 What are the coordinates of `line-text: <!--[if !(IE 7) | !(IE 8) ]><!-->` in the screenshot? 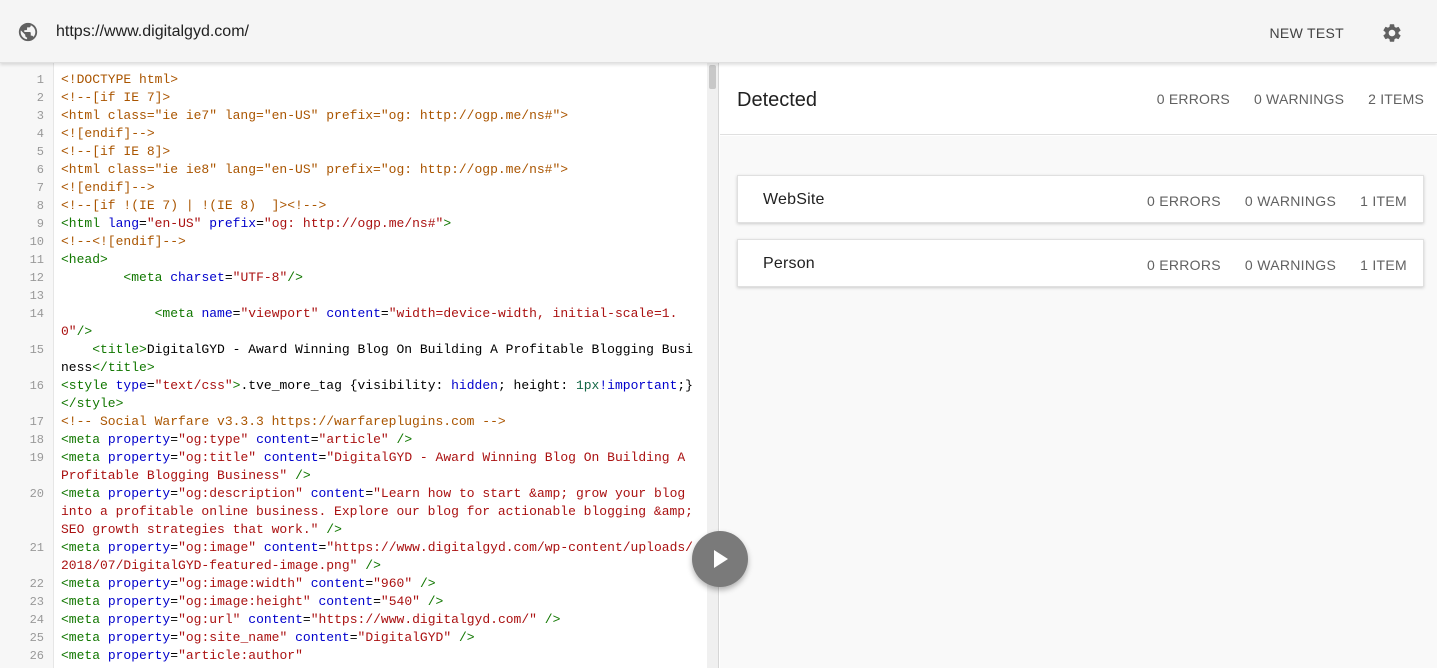 It's located at (381, 206).